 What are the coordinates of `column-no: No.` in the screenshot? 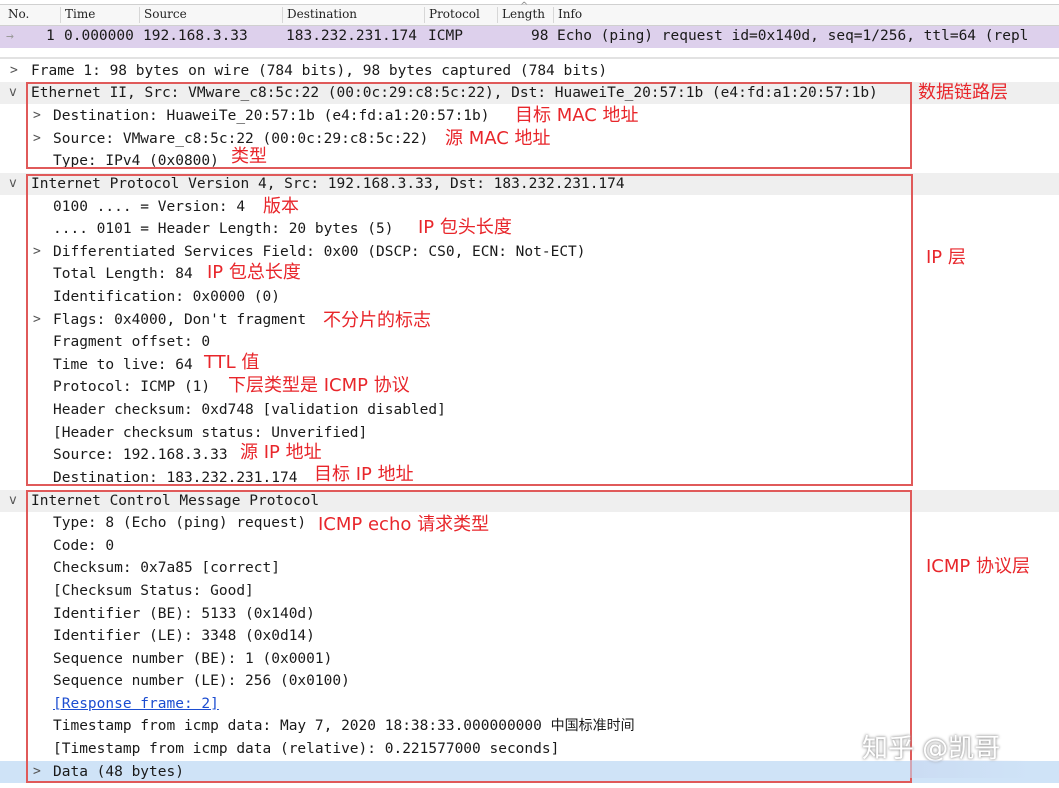 It's located at (31, 15).